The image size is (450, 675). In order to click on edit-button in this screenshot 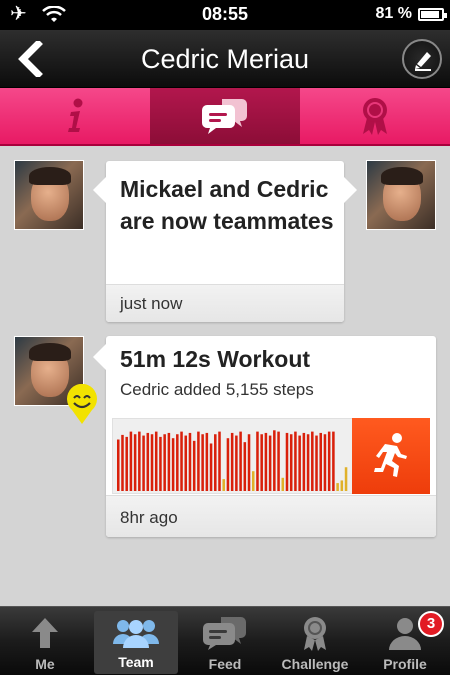, I will do `click(422, 59)`.